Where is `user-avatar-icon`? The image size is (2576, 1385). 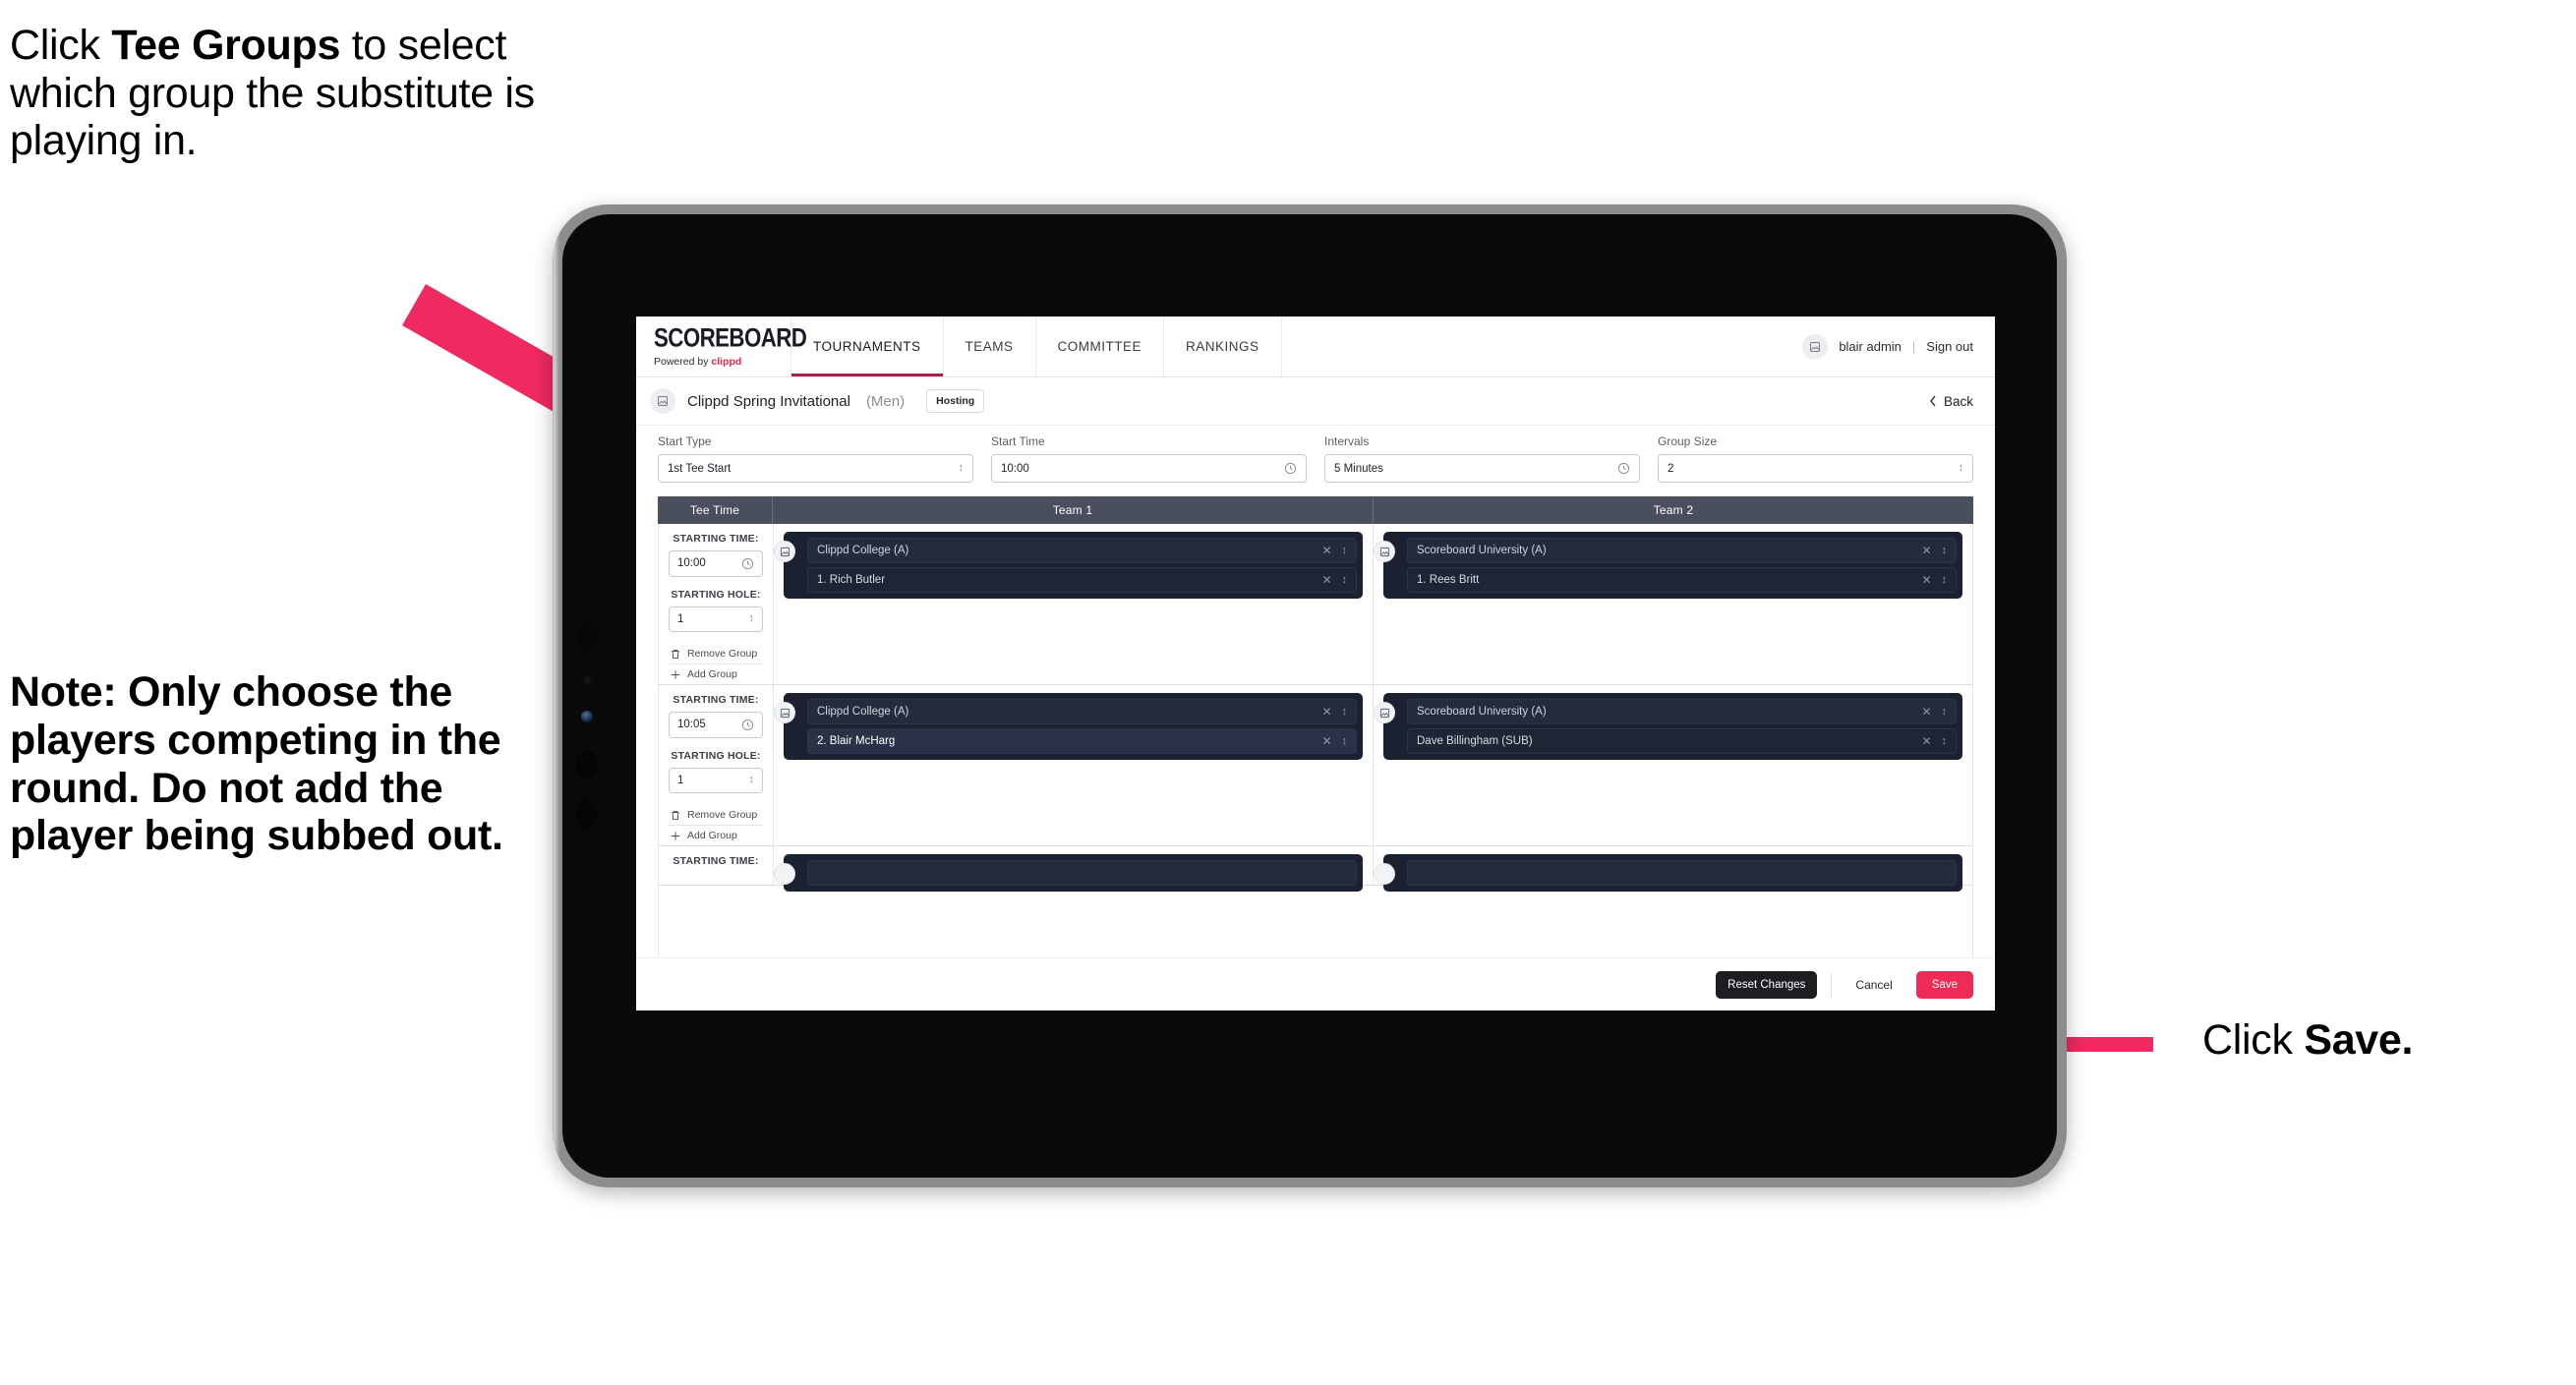
user-avatar-icon is located at coordinates (1815, 347).